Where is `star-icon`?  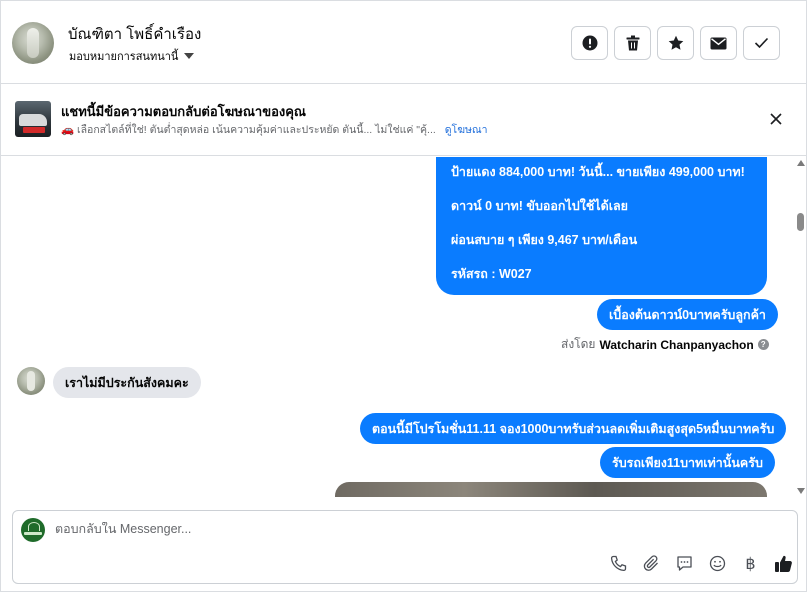
star-icon is located at coordinates (675, 42).